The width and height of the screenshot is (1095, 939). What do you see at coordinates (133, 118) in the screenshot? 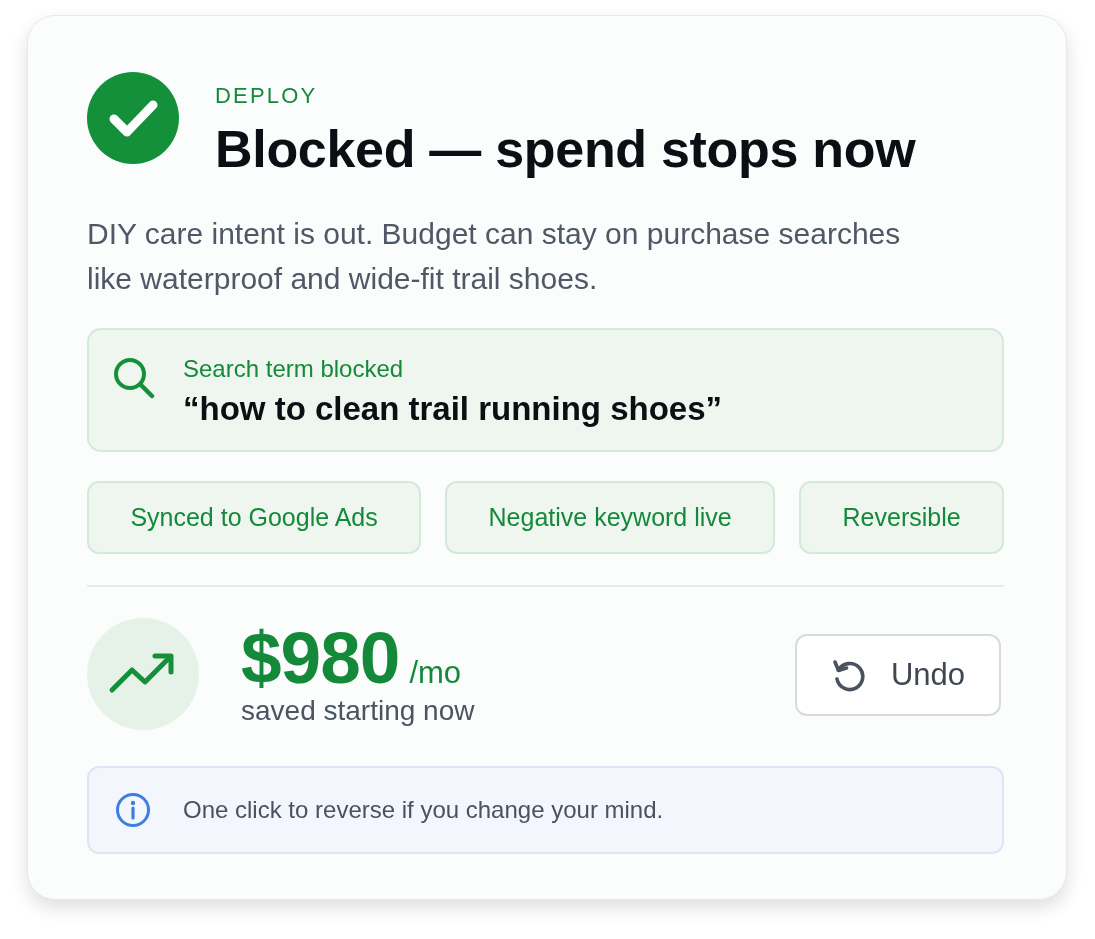
I see `check-circle-icon` at bounding box center [133, 118].